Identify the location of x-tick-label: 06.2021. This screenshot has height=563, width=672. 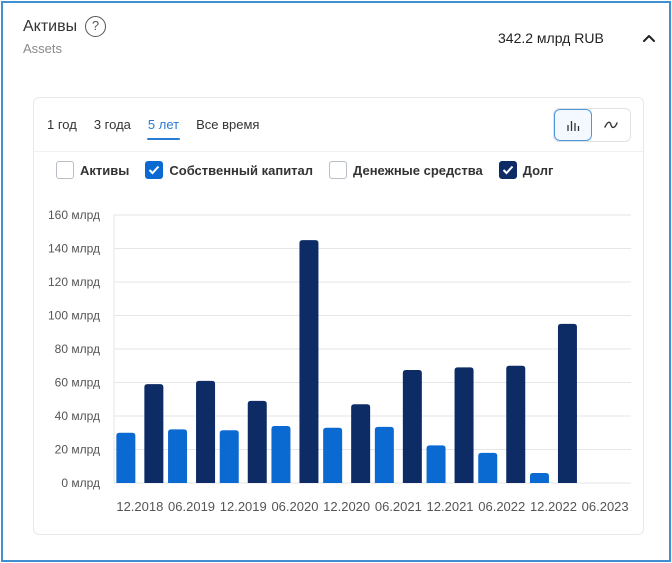
(398, 506).